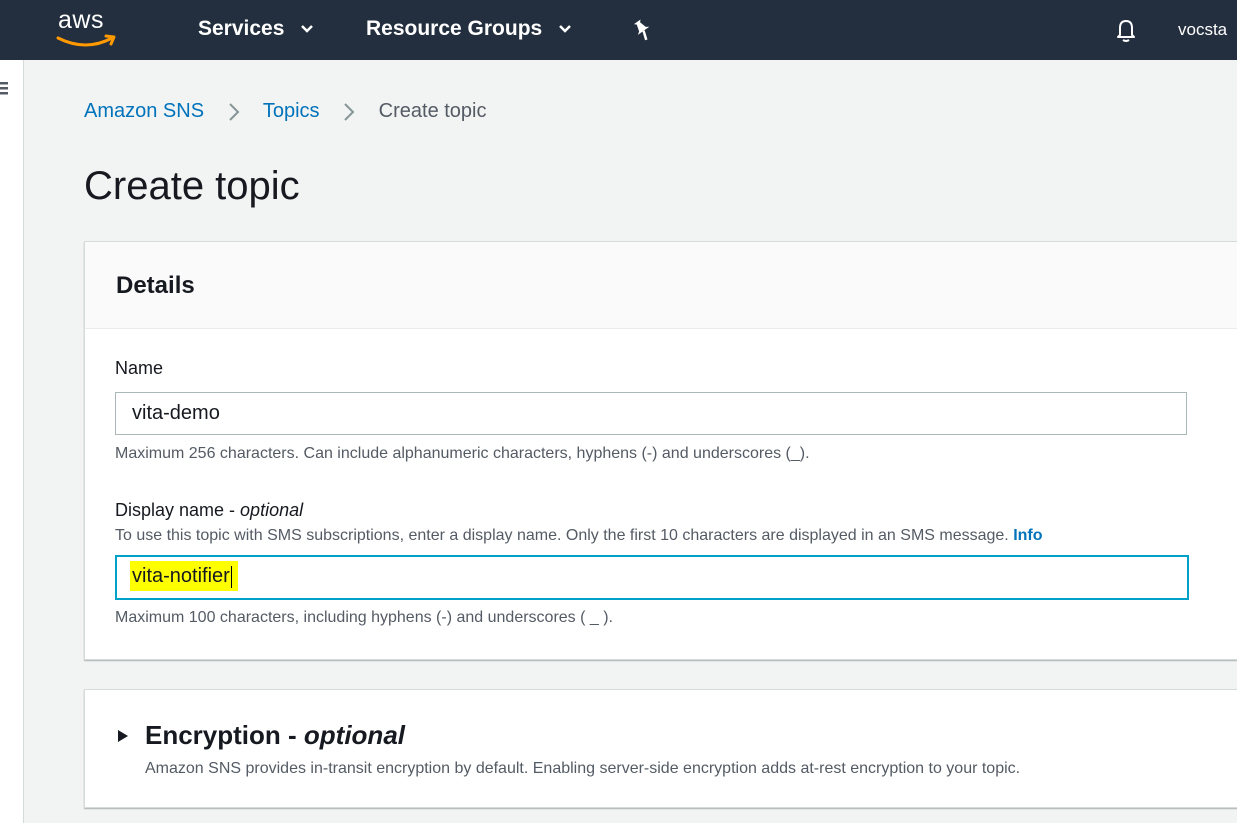 This screenshot has height=823, width=1237. Describe the element at coordinates (192, 186) in the screenshot. I see `page-title: Create topic` at that location.